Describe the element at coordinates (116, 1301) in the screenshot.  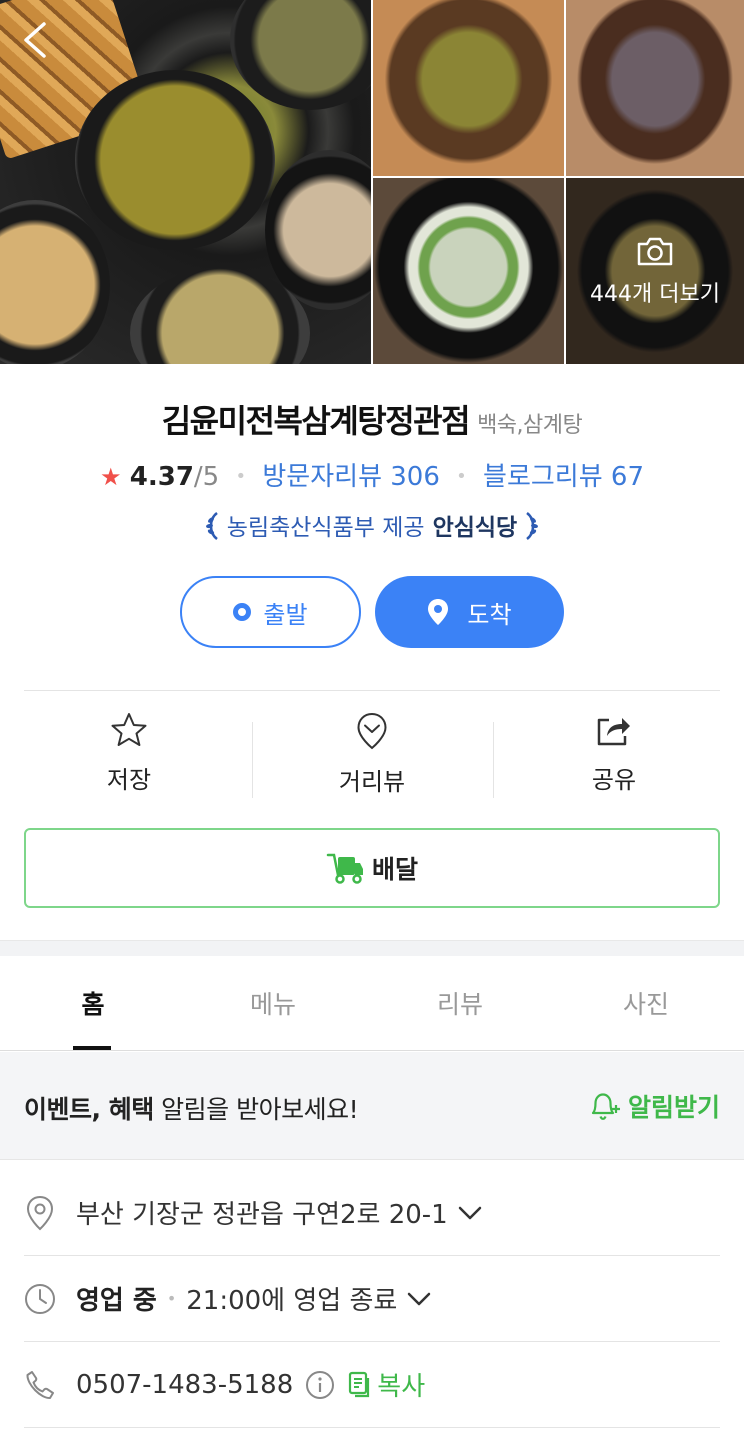
I see `open-status: 영업 중` at that location.